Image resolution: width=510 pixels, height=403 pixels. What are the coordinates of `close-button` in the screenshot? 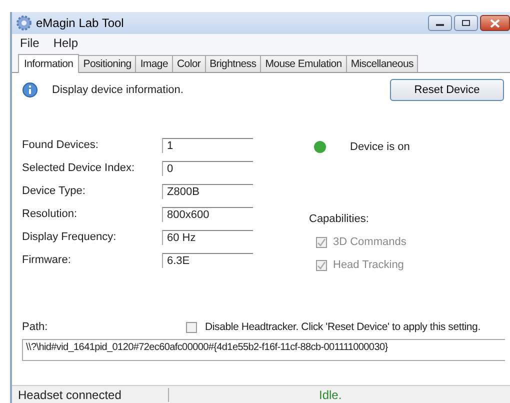 It's located at (495, 23).